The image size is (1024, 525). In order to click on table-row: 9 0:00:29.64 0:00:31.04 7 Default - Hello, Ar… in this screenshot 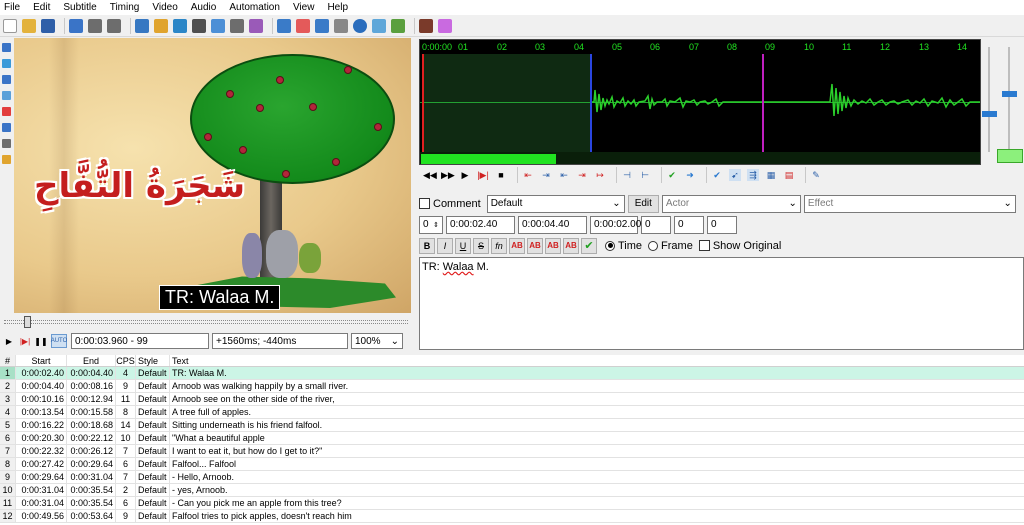, I will do `click(512, 477)`.